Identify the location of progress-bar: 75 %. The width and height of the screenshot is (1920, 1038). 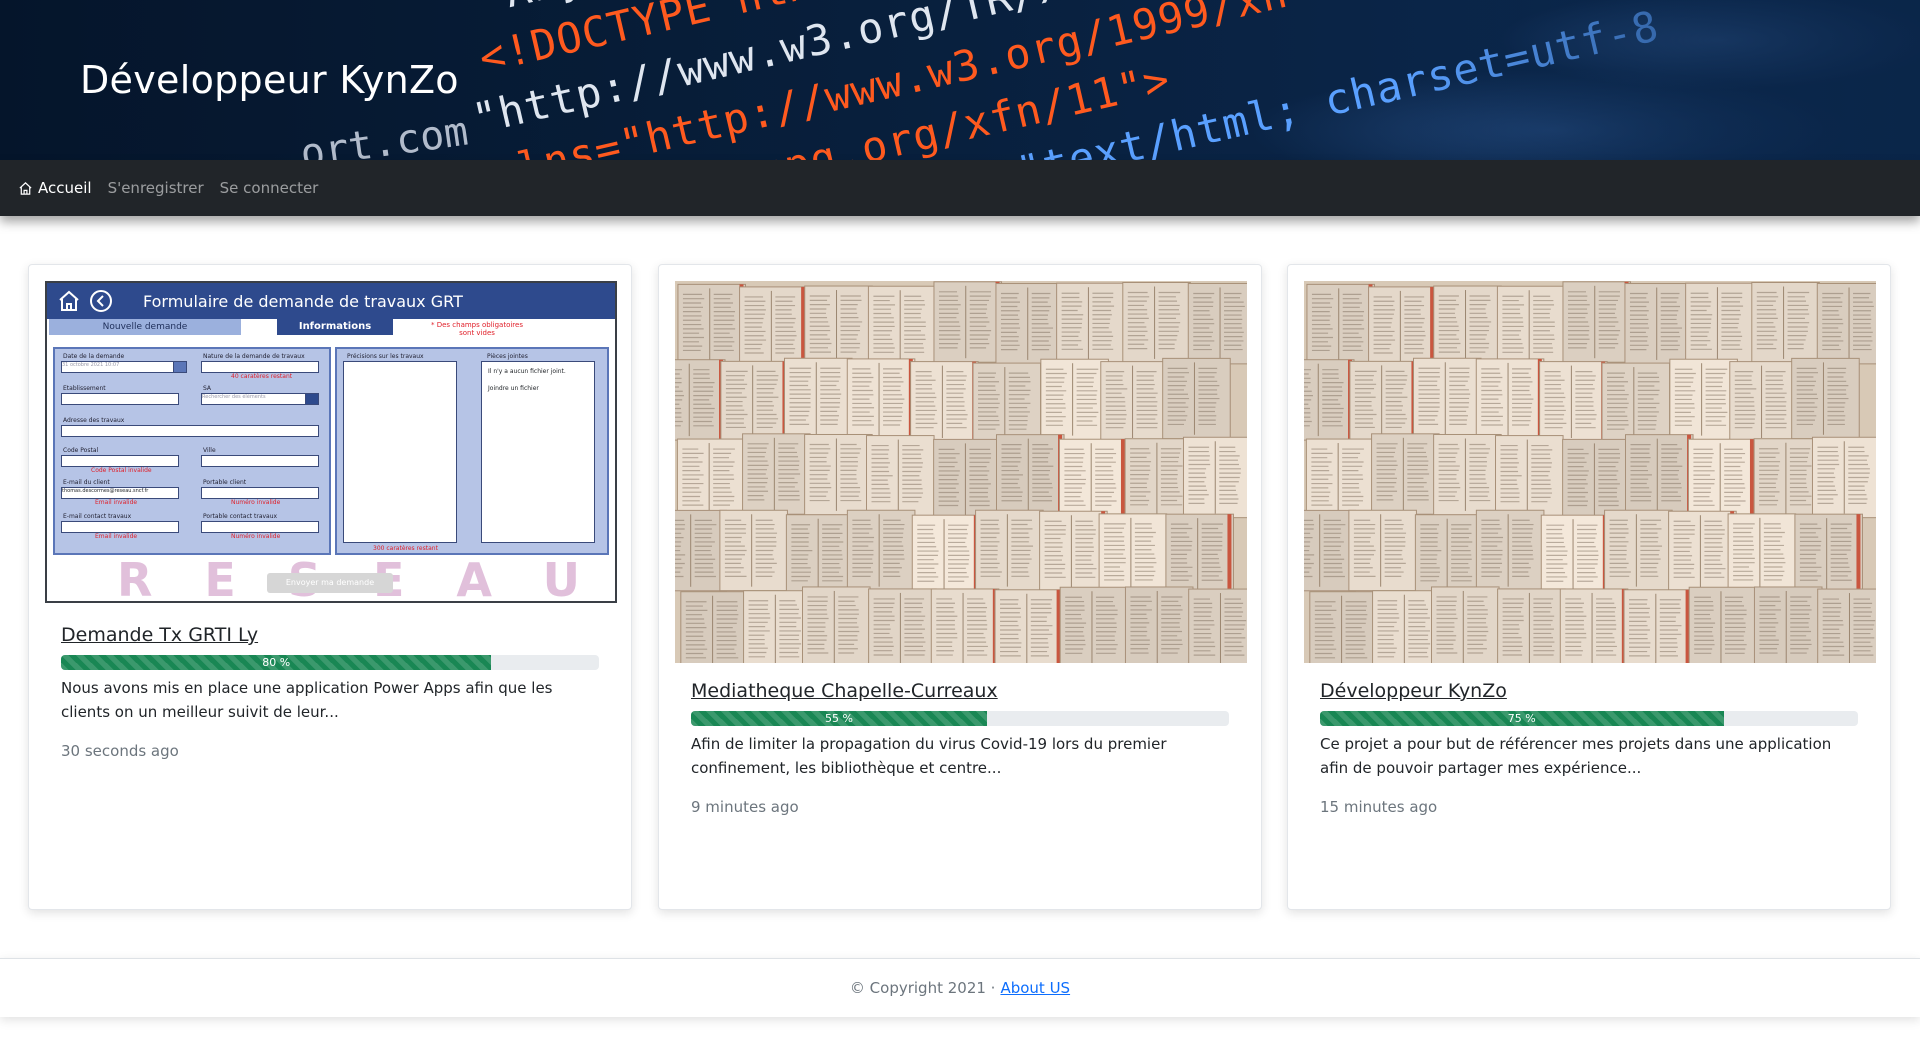
(1522, 718).